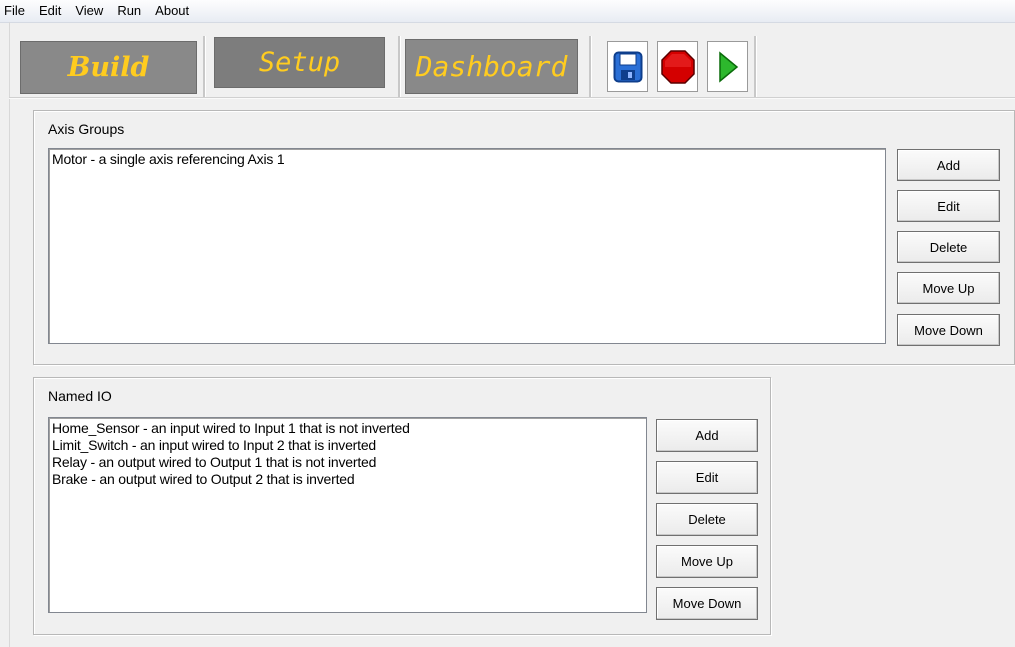 The height and width of the screenshot is (647, 1015). What do you see at coordinates (707, 603) in the screenshot?
I see `io-move-down-button: Move Down` at bounding box center [707, 603].